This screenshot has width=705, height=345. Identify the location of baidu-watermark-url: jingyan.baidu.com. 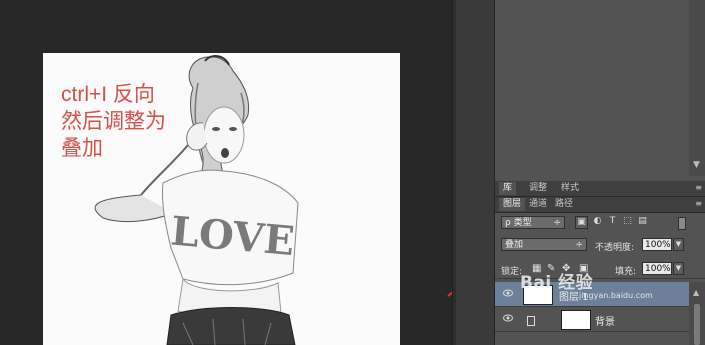
(616, 295).